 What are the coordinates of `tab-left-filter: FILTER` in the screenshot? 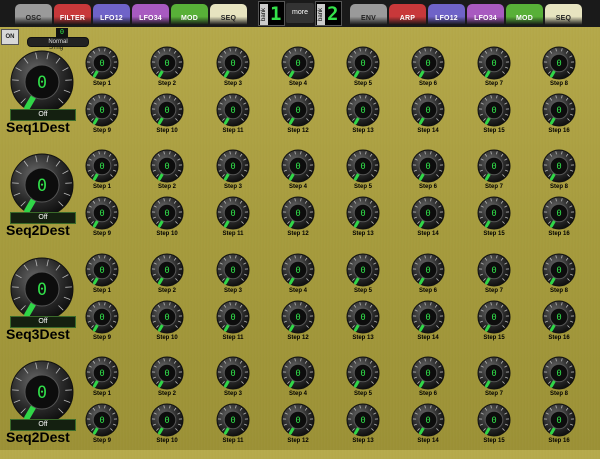 It's located at (72, 14).